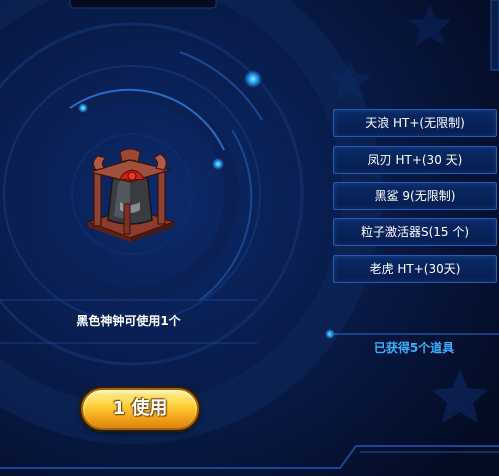  Describe the element at coordinates (128, 321) in the screenshot. I see `item-description: 黑色神钟可使用1个` at that location.